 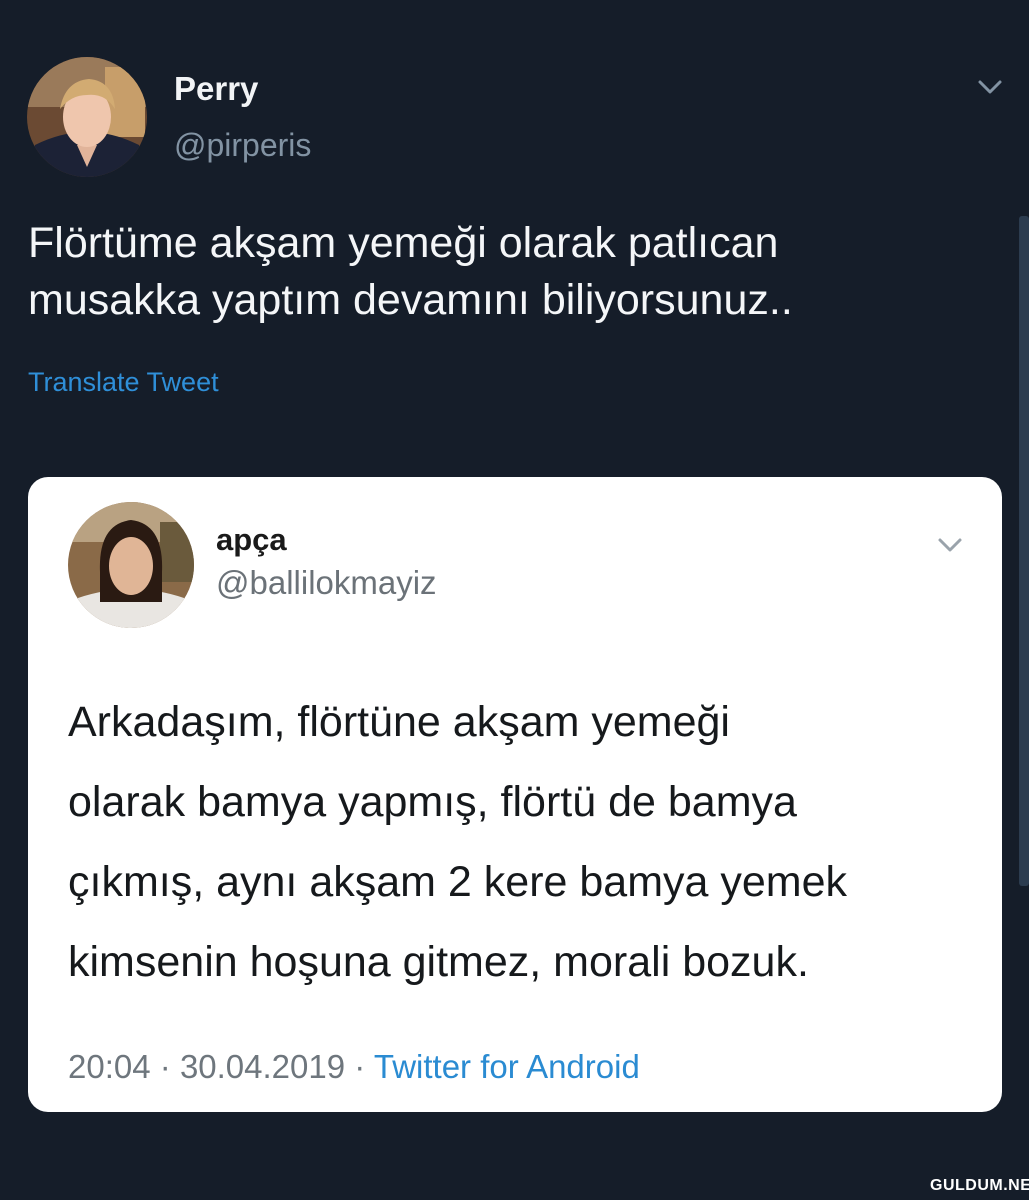 I want to click on quoted-author-name: apça, so click(x=251, y=540).